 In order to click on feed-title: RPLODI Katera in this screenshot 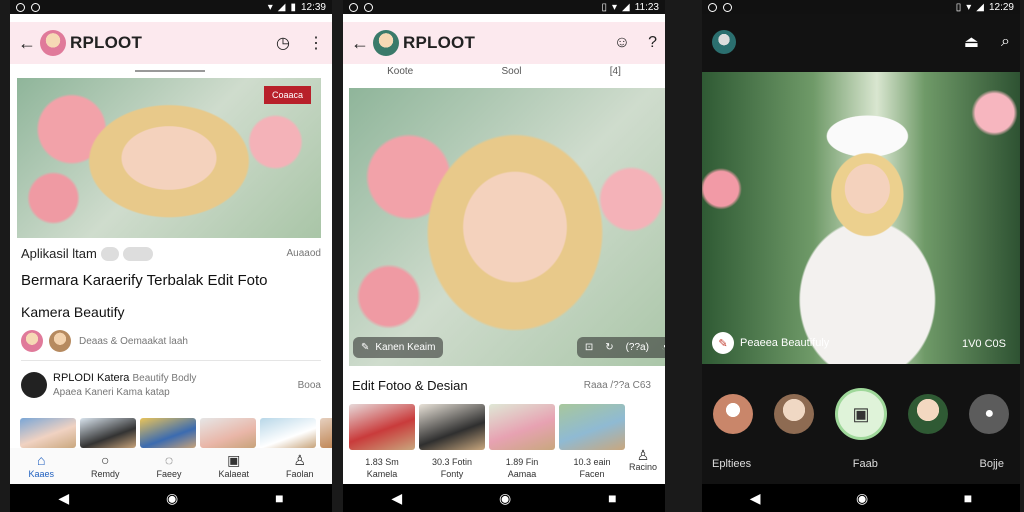, I will do `click(91, 378)`.